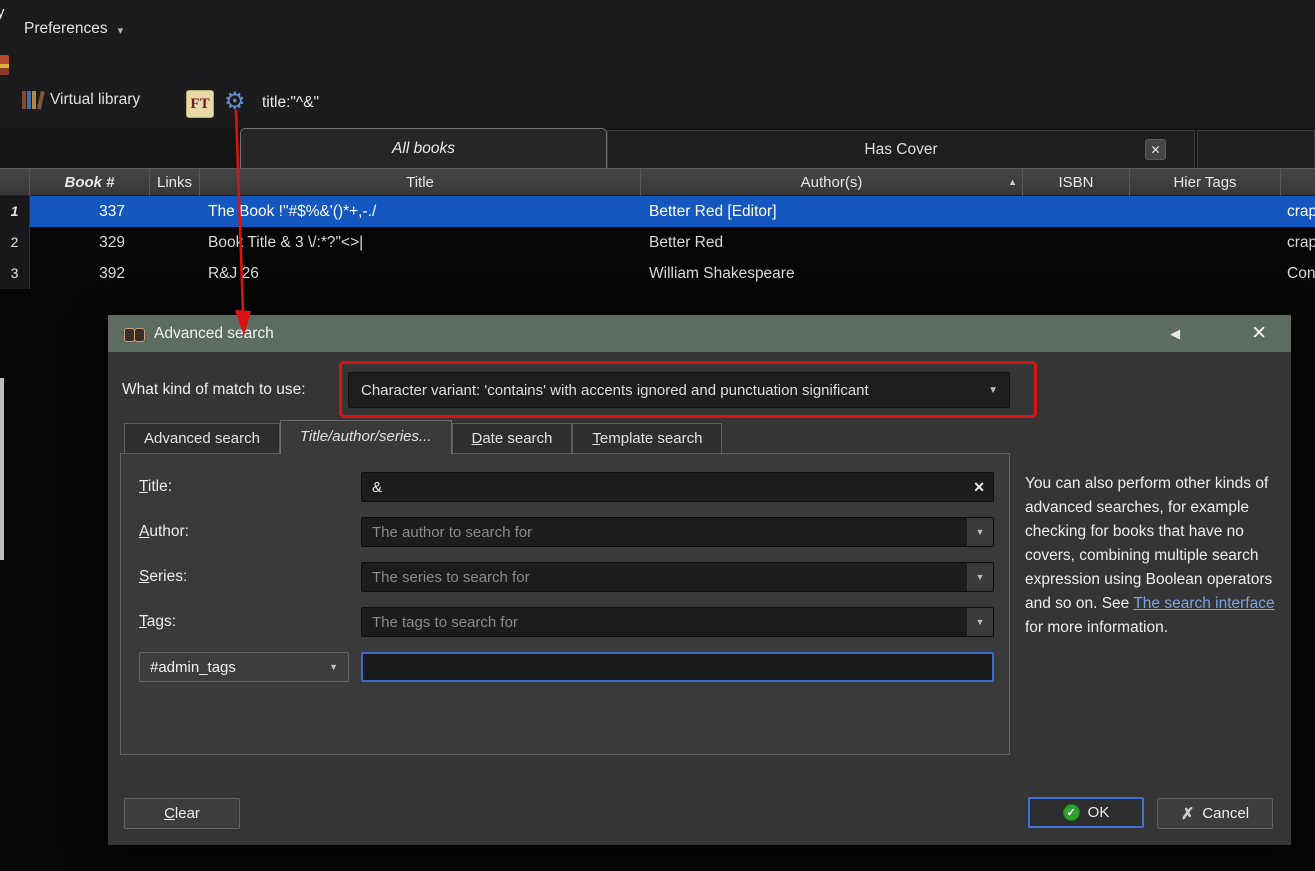 The width and height of the screenshot is (1315, 871). I want to click on tab-advanced-search-label: Advanced search, so click(202, 438).